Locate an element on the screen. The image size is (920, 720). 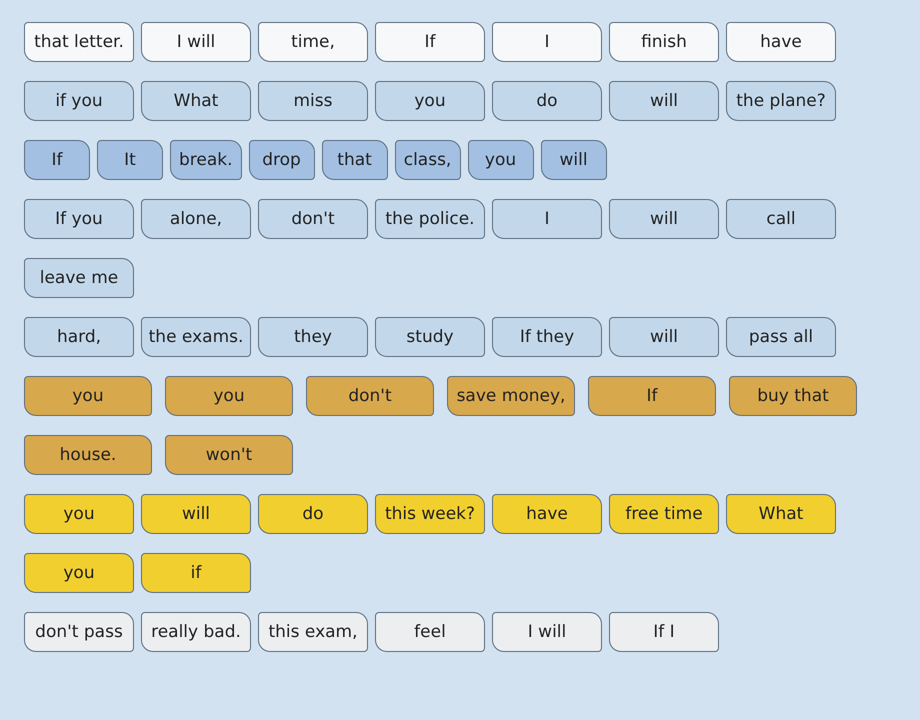
word-tile: study is located at coordinates (430, 337).